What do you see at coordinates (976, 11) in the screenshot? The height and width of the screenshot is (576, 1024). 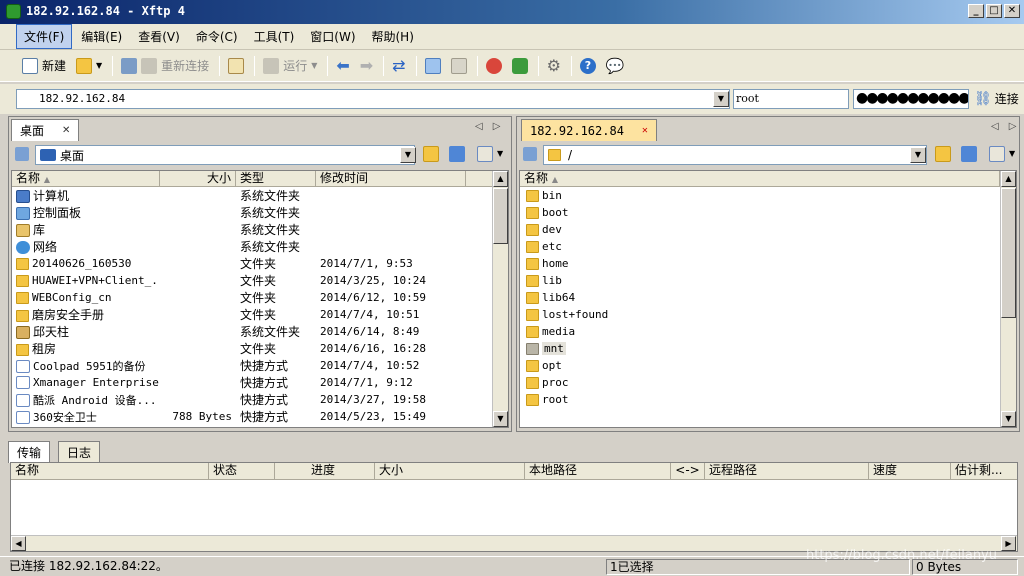 I see `minimize-button: _` at bounding box center [976, 11].